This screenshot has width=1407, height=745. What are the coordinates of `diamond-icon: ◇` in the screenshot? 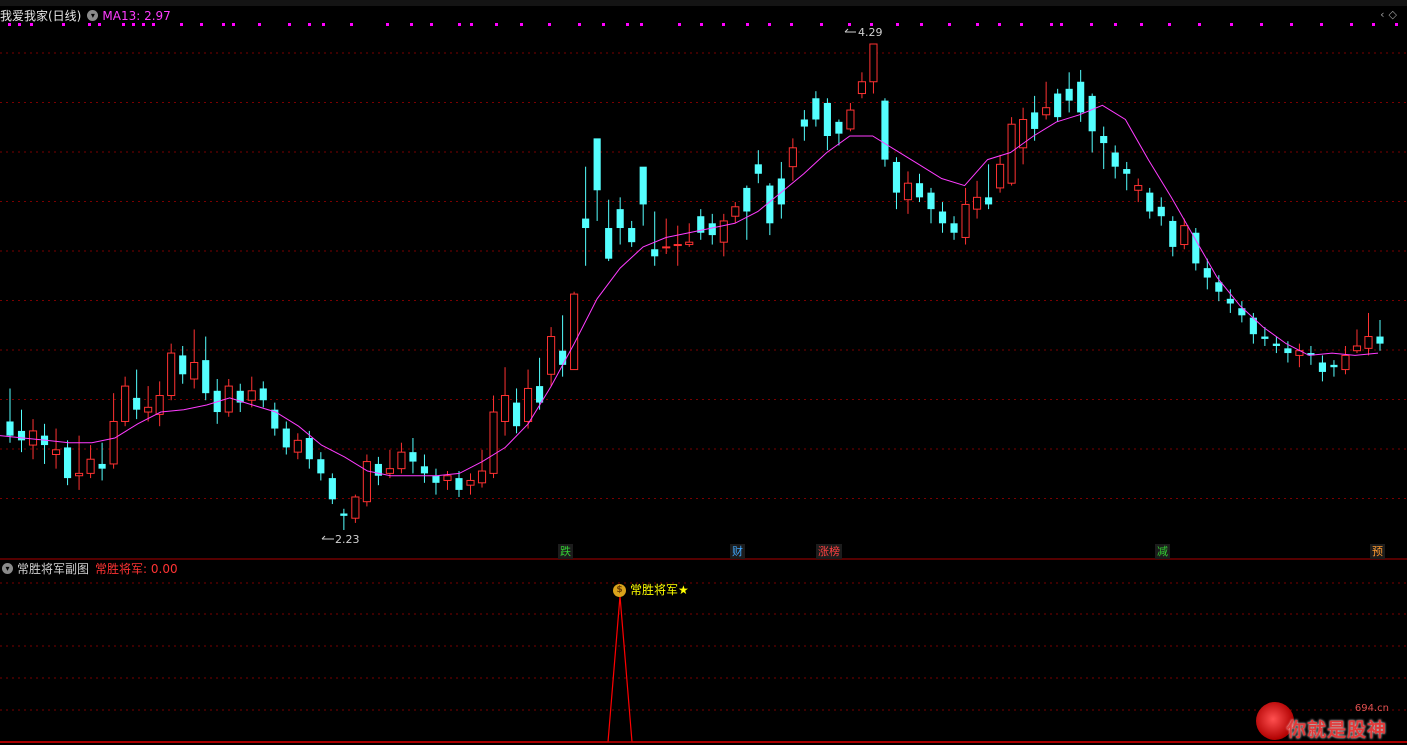 It's located at (1395, 14).